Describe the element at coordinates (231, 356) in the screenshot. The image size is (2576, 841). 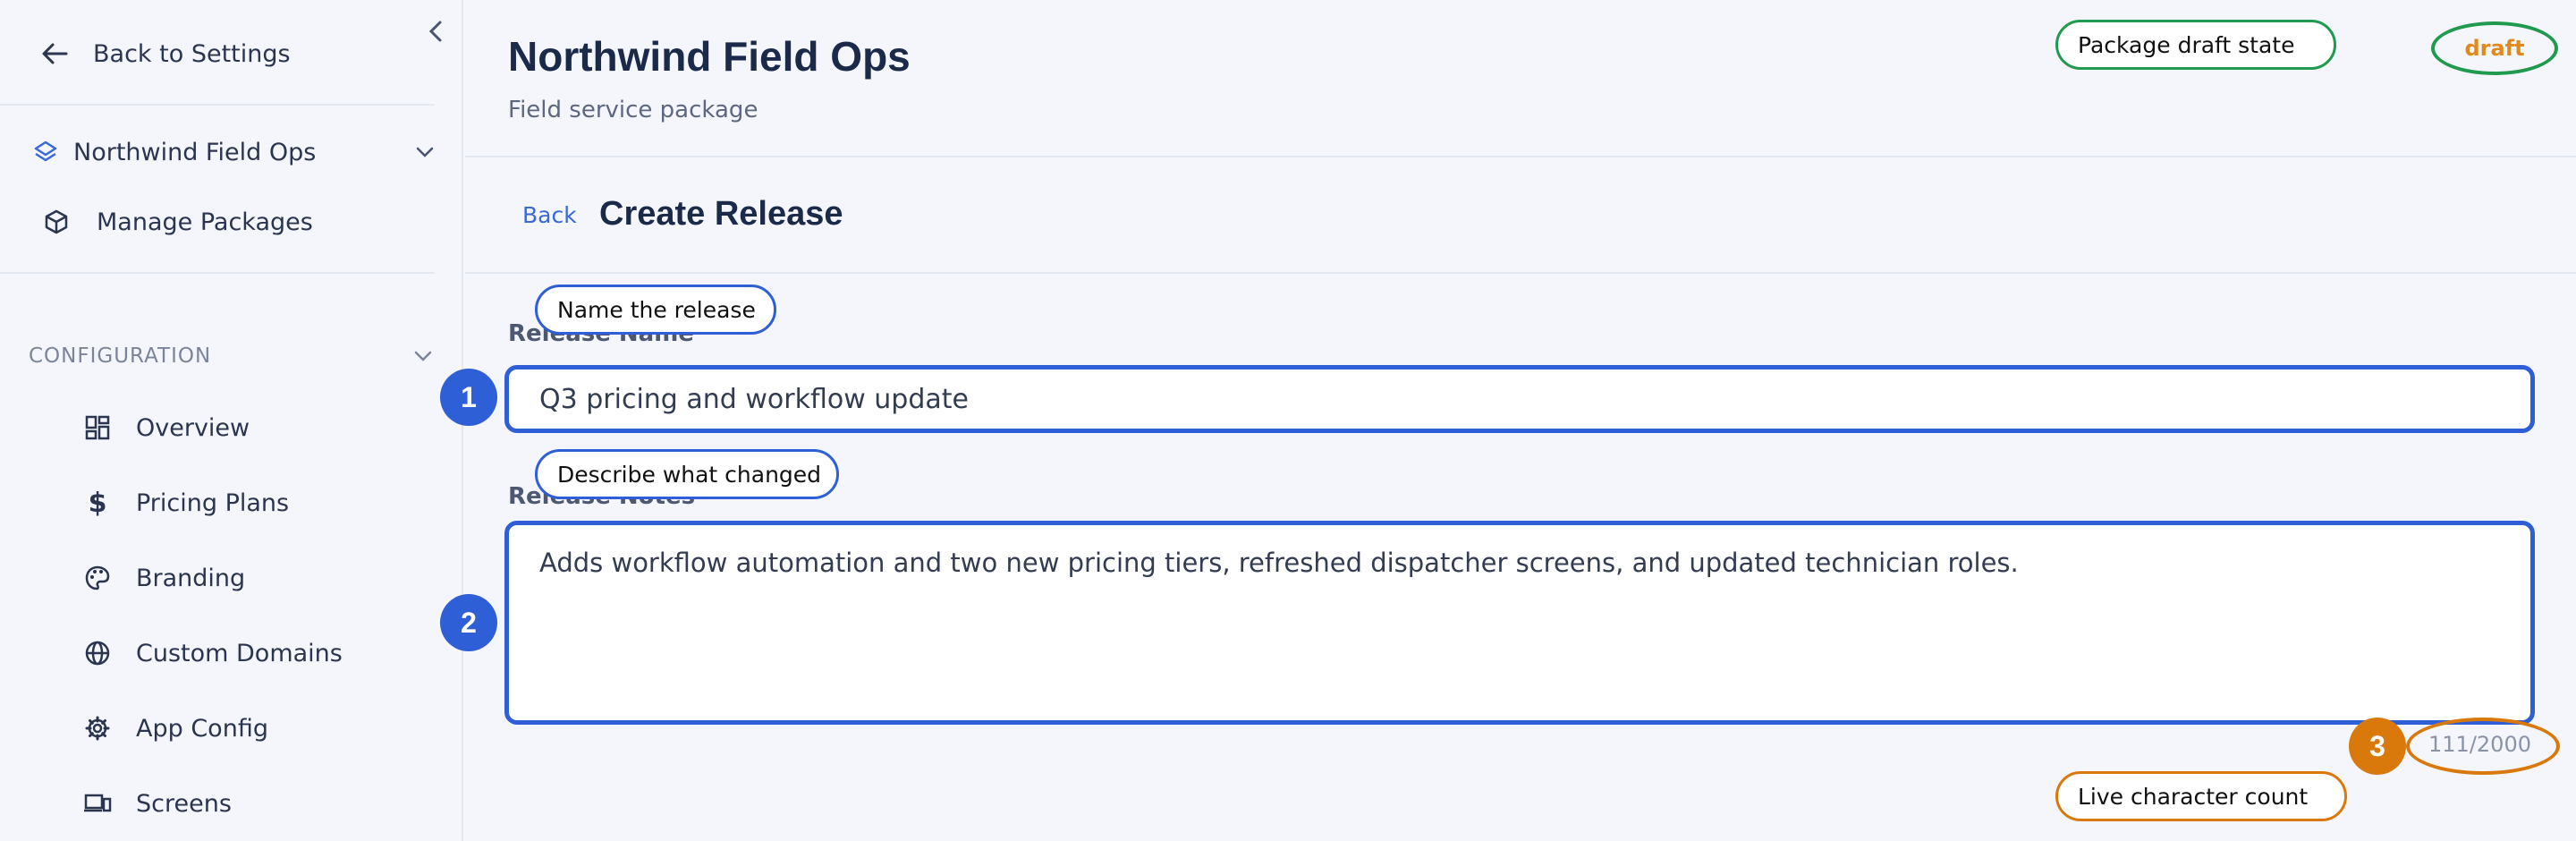
I see `configuration-section-header: CONFIGURATION` at that location.